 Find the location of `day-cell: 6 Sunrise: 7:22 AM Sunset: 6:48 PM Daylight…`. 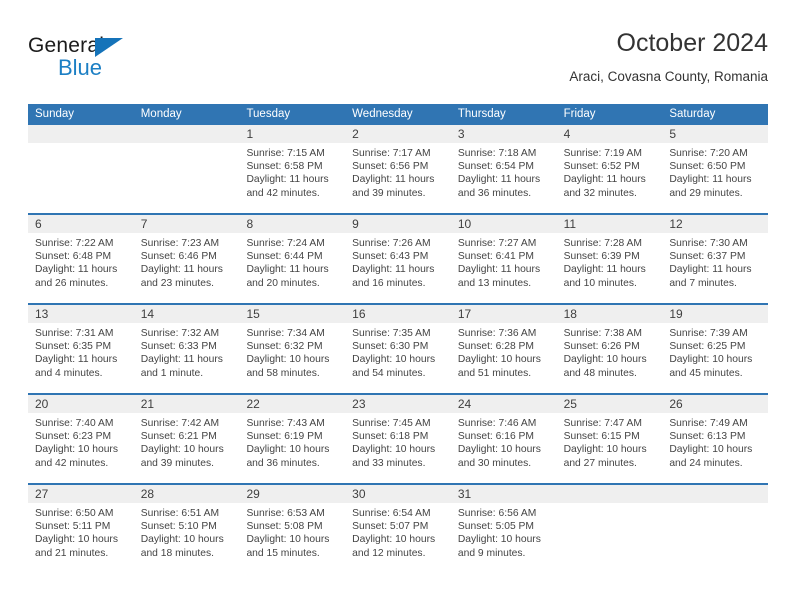

day-cell: 6 Sunrise: 7:22 AM Sunset: 6:48 PM Daylight… is located at coordinates (81, 259).